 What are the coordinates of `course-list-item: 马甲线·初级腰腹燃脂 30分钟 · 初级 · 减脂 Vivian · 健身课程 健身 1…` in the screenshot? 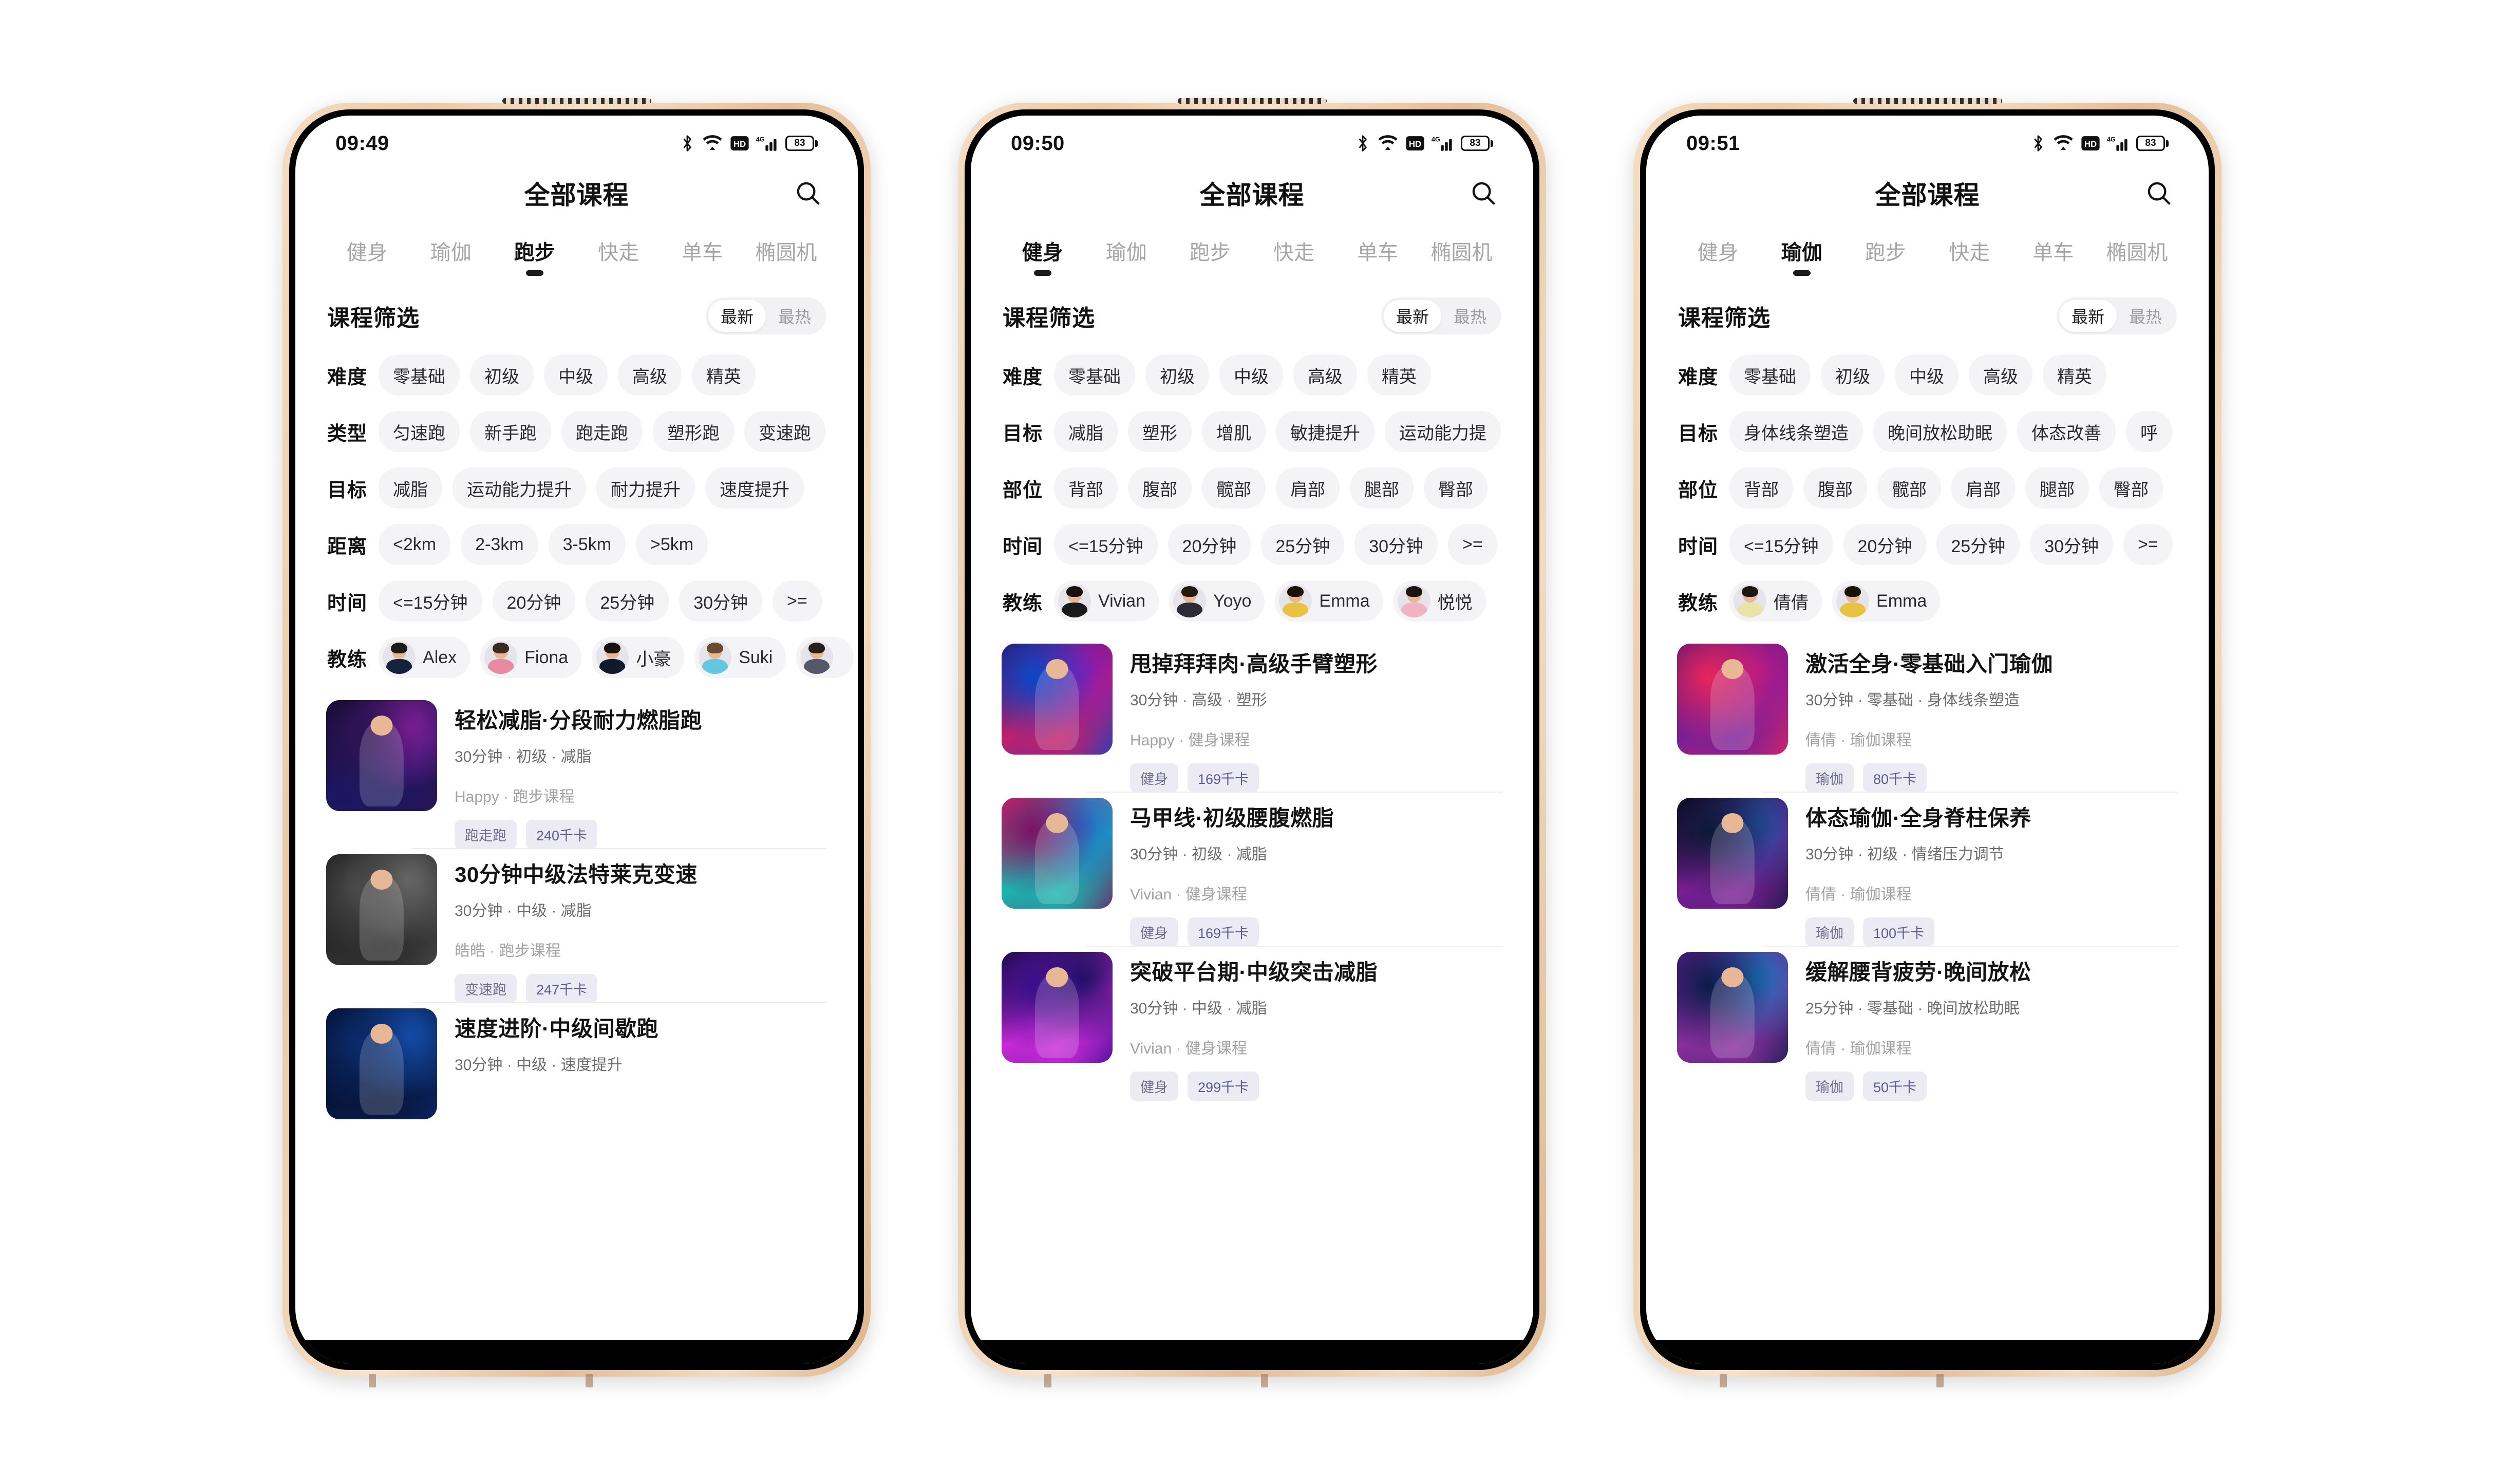 It's located at (1252, 869).